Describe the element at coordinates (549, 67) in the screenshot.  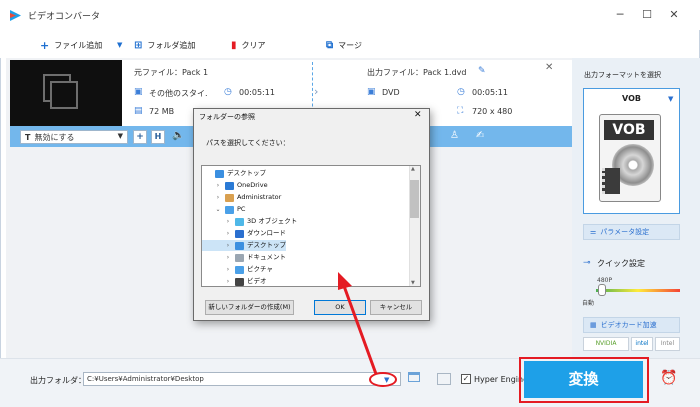
I see `remove-file-icon: ✕` at that location.